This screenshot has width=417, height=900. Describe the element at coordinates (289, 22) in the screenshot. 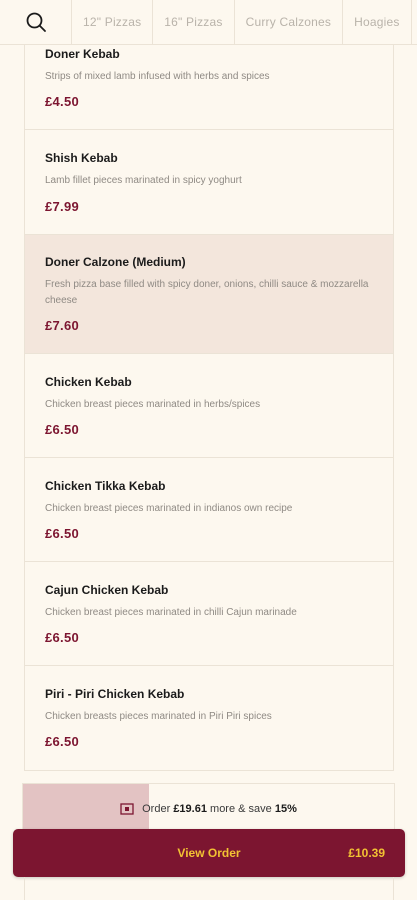

I see `tab-curry-calzones: Curry Calzones` at that location.